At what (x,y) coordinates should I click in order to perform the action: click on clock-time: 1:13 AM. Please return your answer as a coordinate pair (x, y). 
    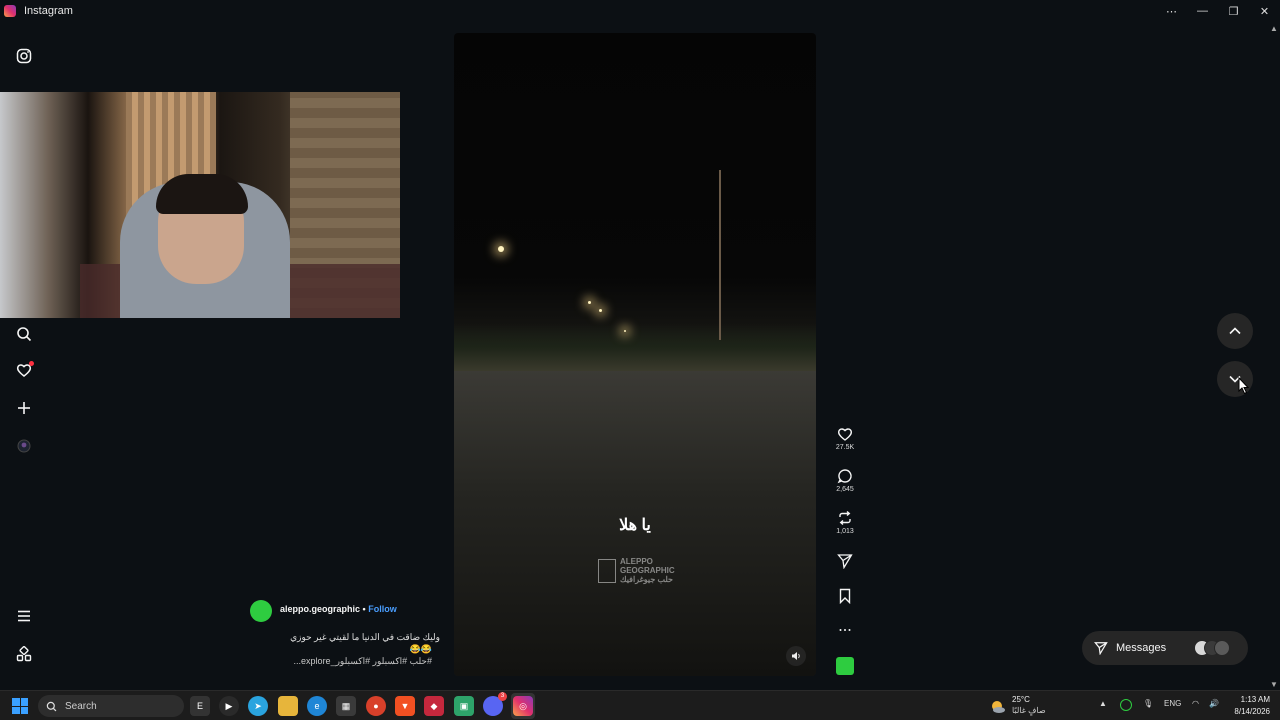
    Looking at the image, I should click on (1255, 699).